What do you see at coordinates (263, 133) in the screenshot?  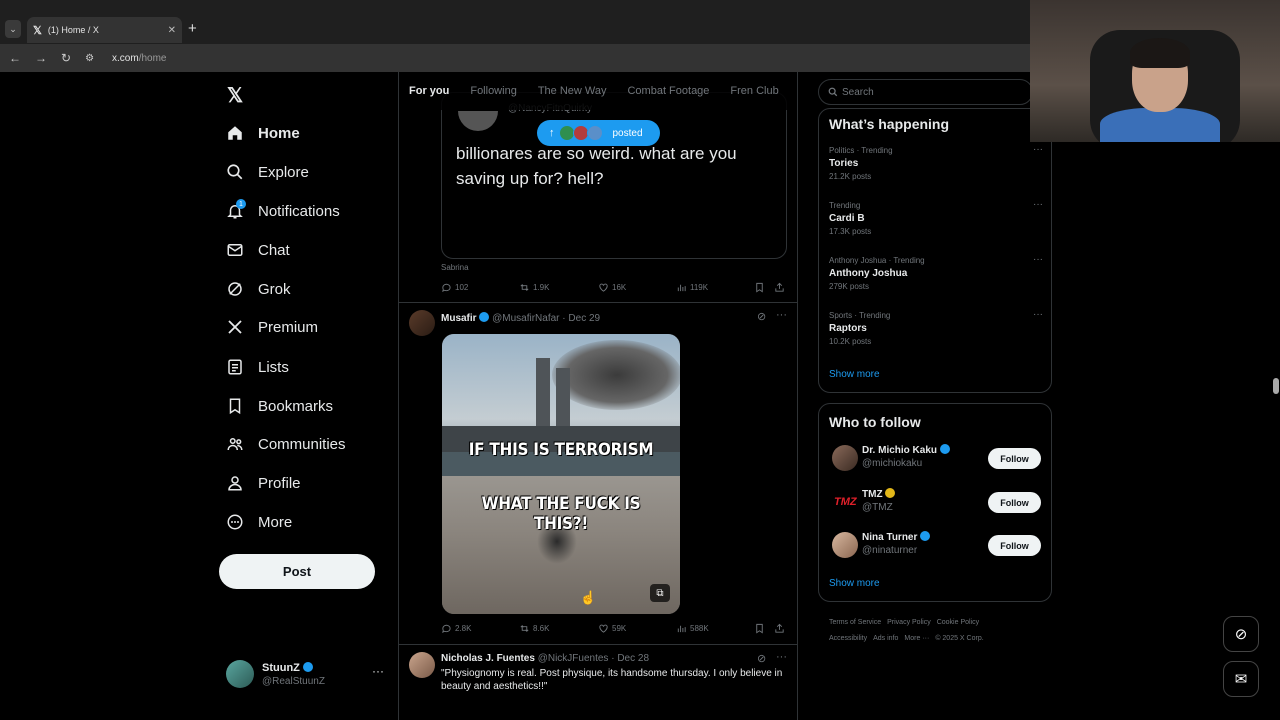 I see `nav-item-home: Home` at bounding box center [263, 133].